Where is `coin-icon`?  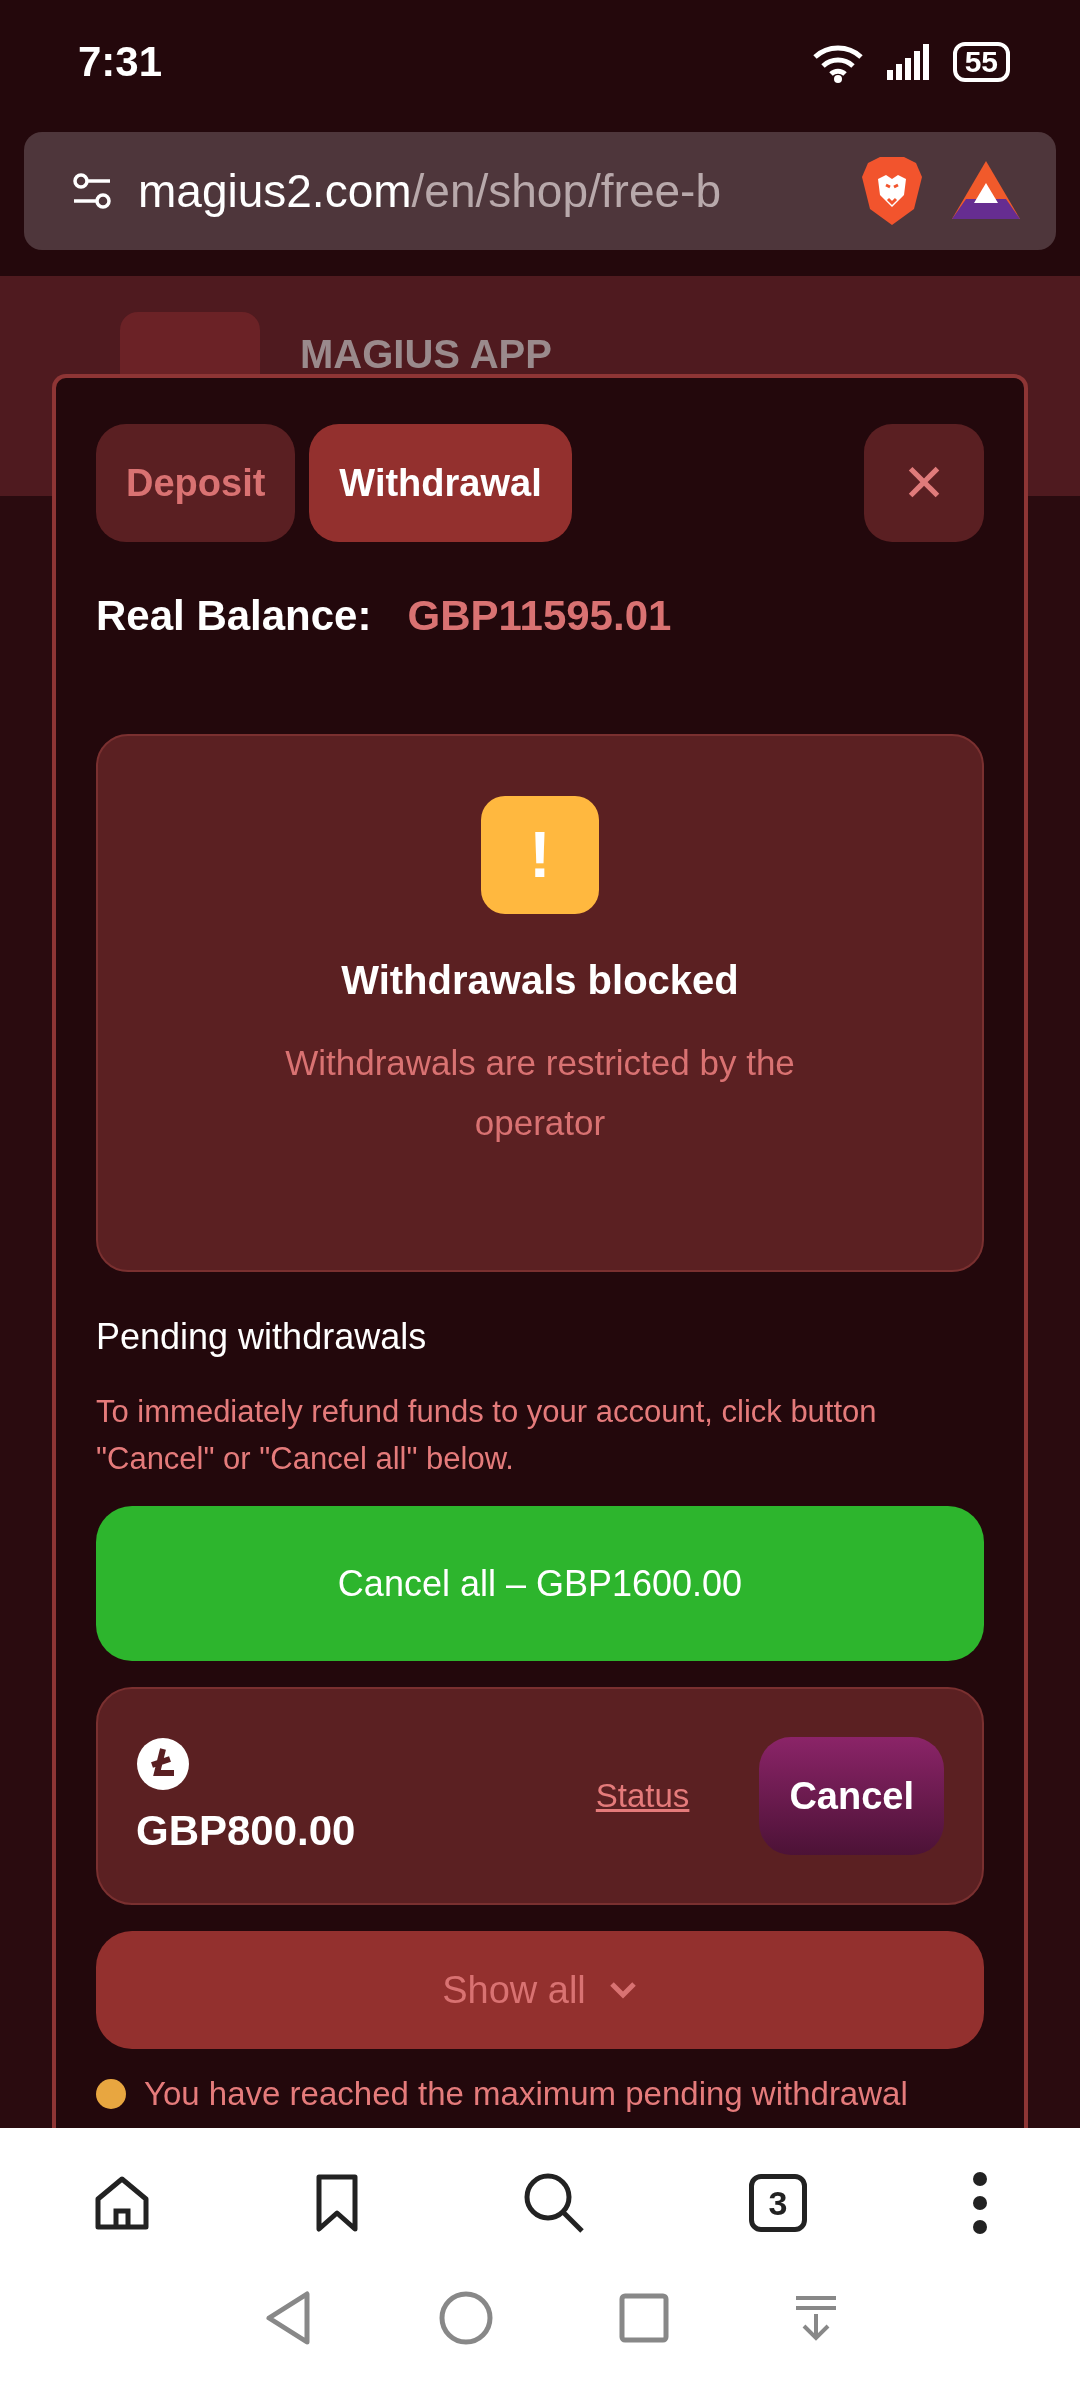
coin-icon is located at coordinates (163, 1764).